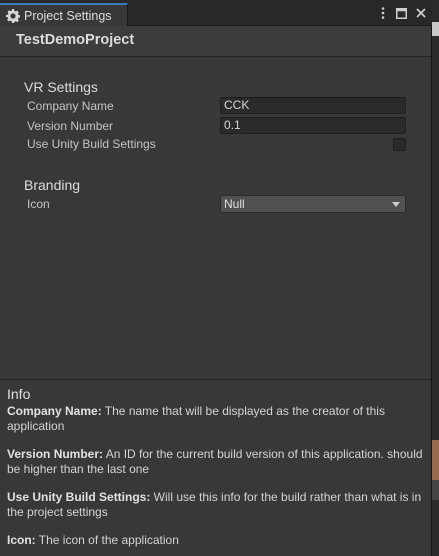 This screenshot has width=439, height=556. Describe the element at coordinates (313, 204) in the screenshot. I see `icon-dropdown: Null` at that location.